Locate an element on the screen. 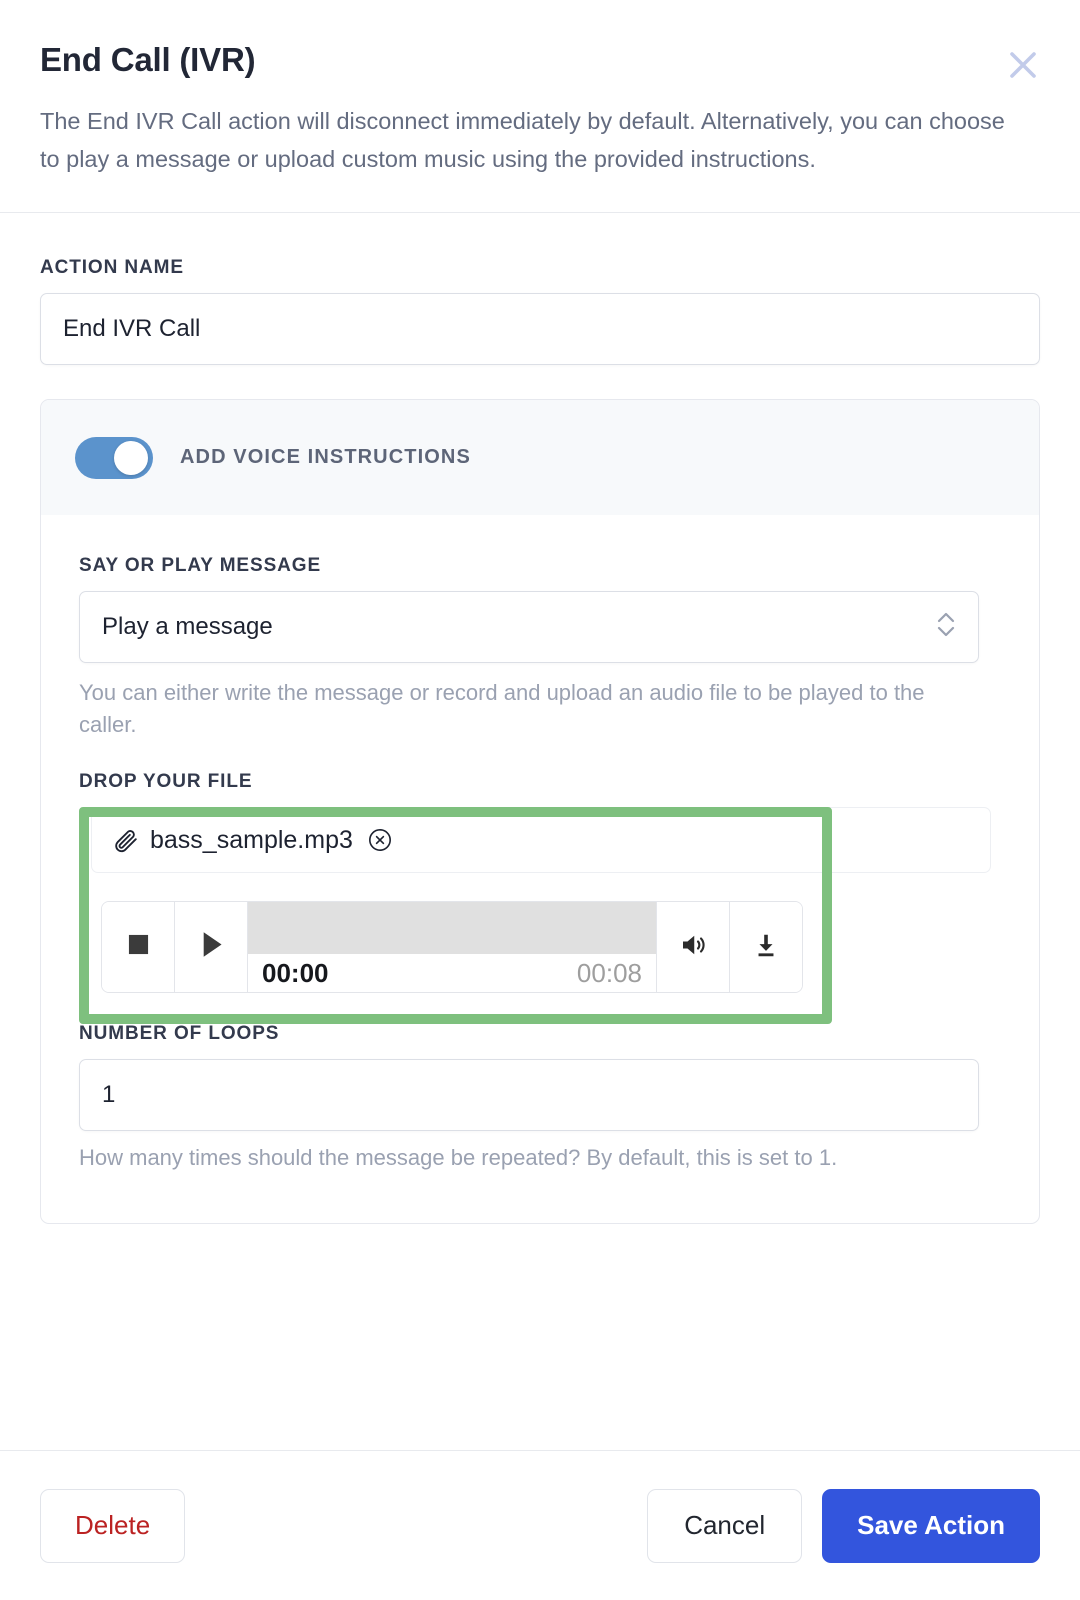  add-voice-instructions-toggle is located at coordinates (114, 457).